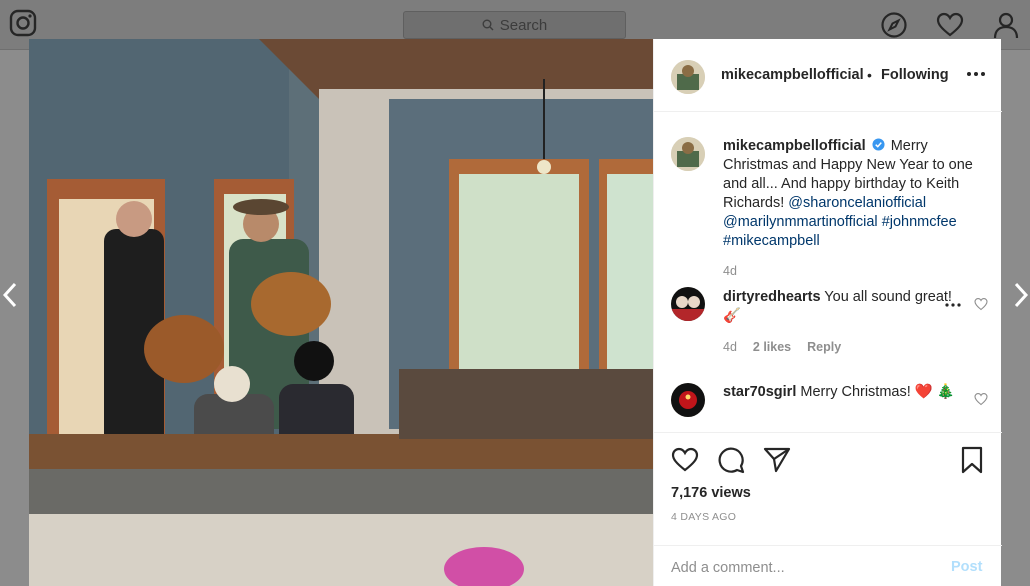  What do you see at coordinates (772, 347) in the screenshot?
I see `comment-likes: 2 likes` at bounding box center [772, 347].